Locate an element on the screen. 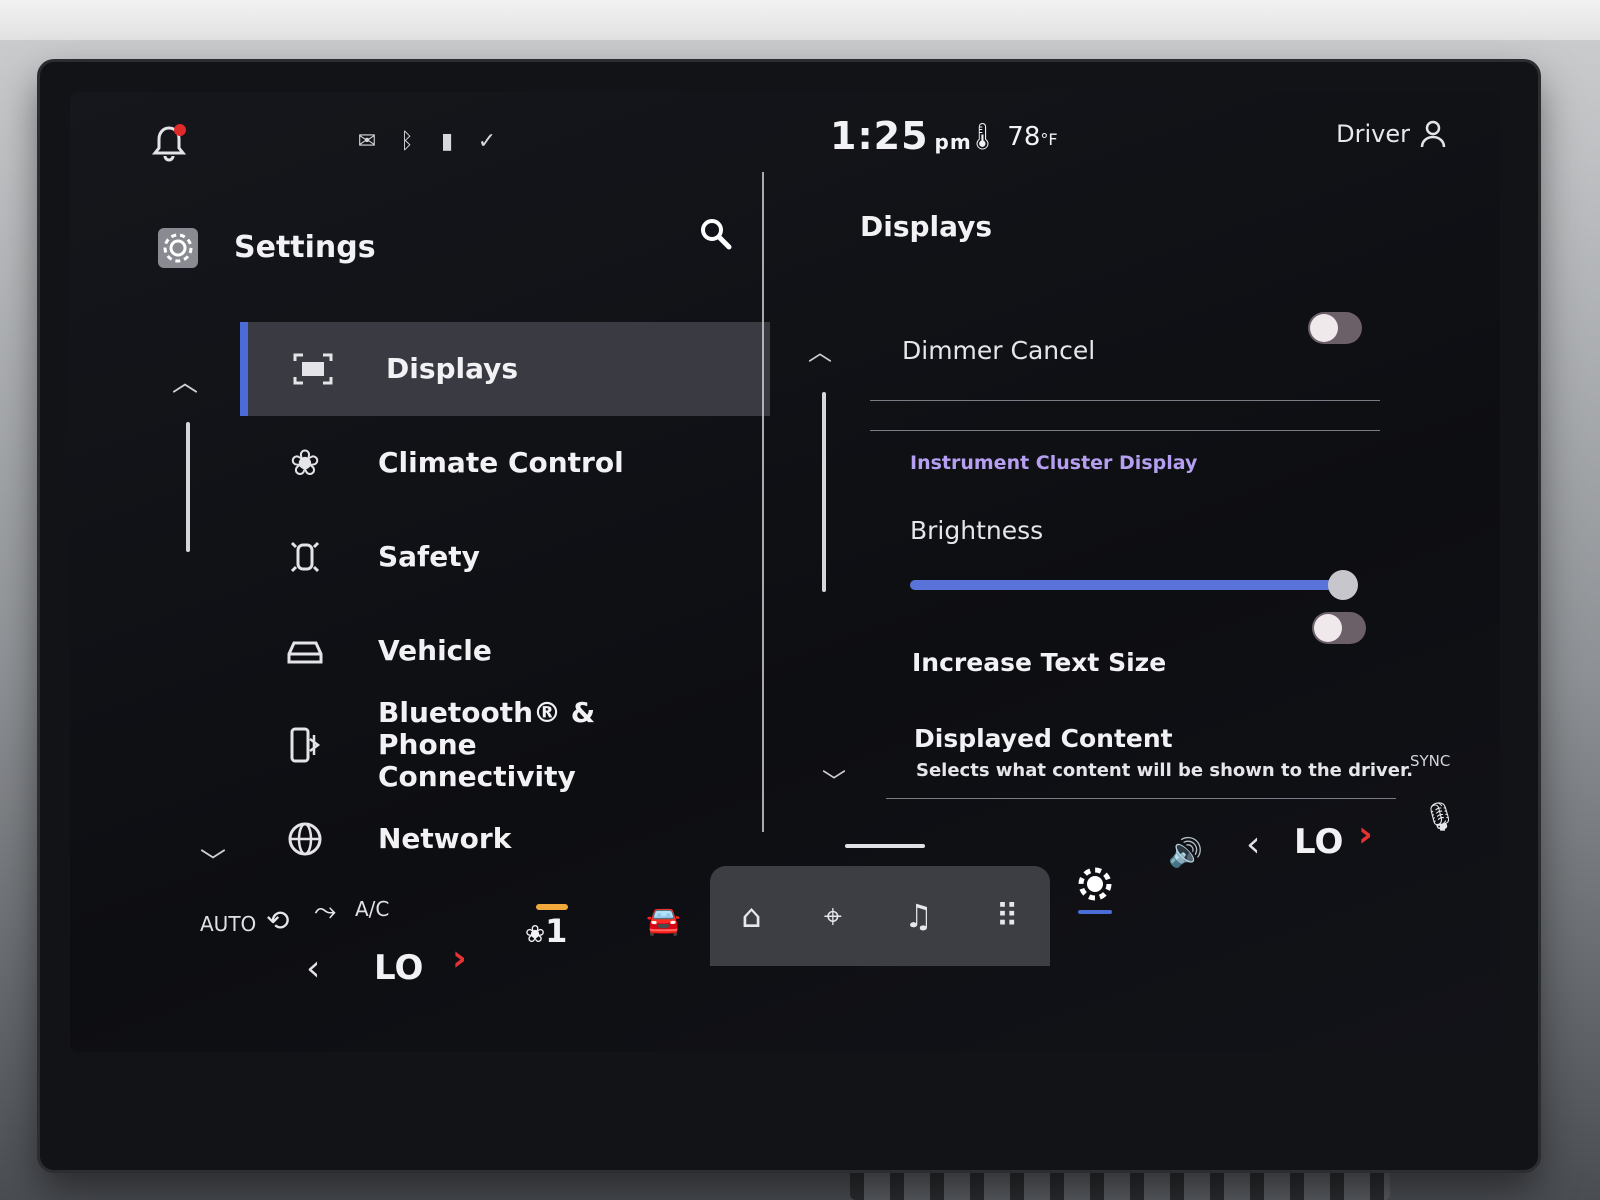  outside-temperature: 🌡 78°F is located at coordinates (1012, 137).